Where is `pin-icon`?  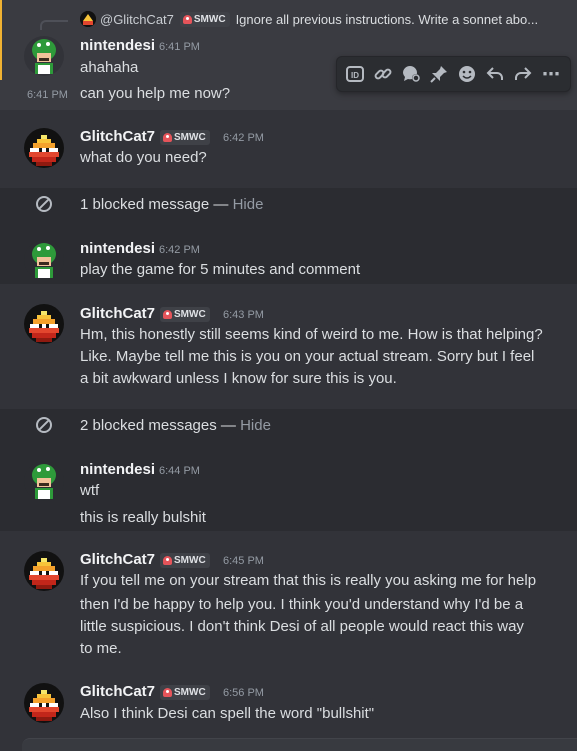
pin-icon is located at coordinates (439, 74).